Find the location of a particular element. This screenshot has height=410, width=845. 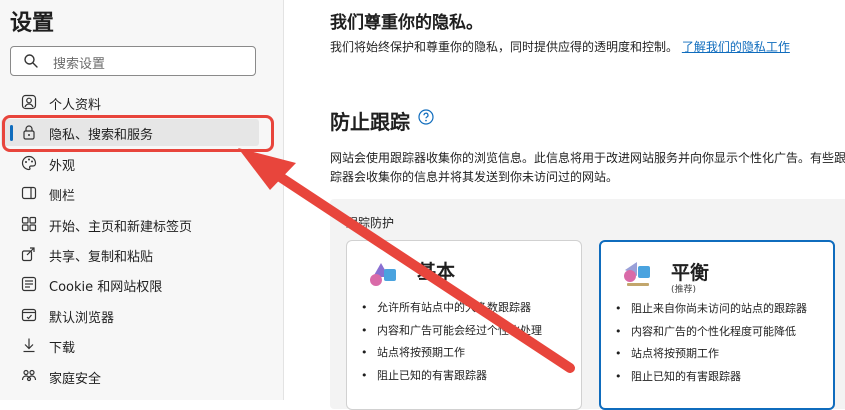

shapes-icon is located at coordinates (383, 274).